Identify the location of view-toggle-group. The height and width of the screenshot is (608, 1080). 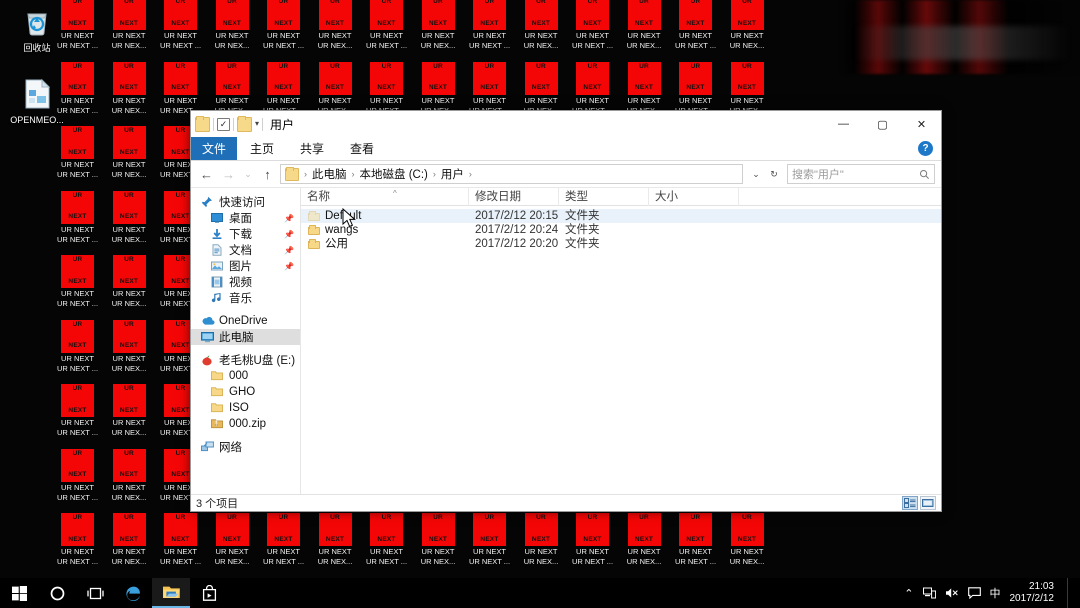
(919, 503).